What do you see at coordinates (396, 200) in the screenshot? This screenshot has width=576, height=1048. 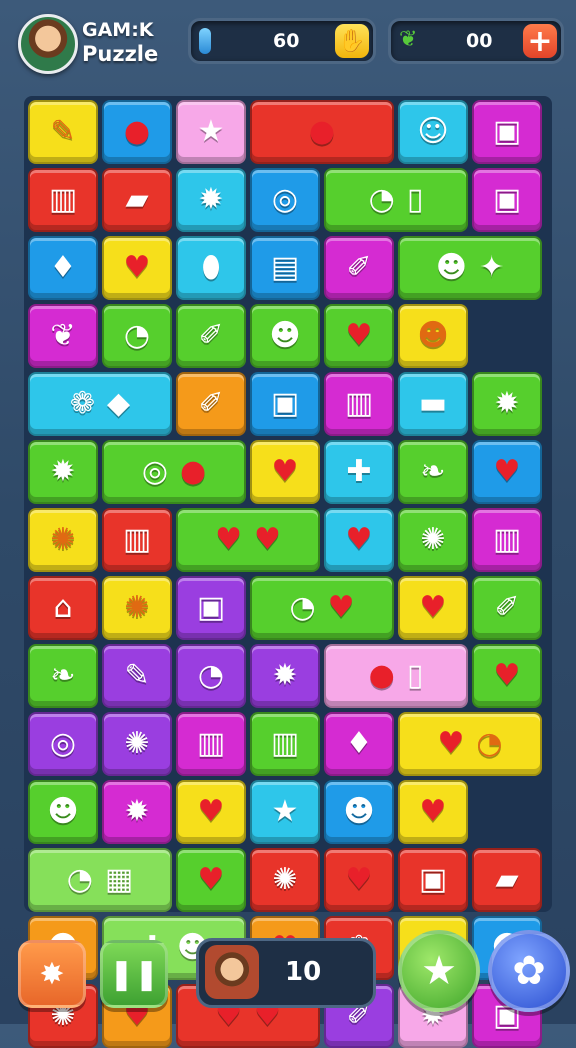 I see `board-tile: ◔ ▯` at bounding box center [396, 200].